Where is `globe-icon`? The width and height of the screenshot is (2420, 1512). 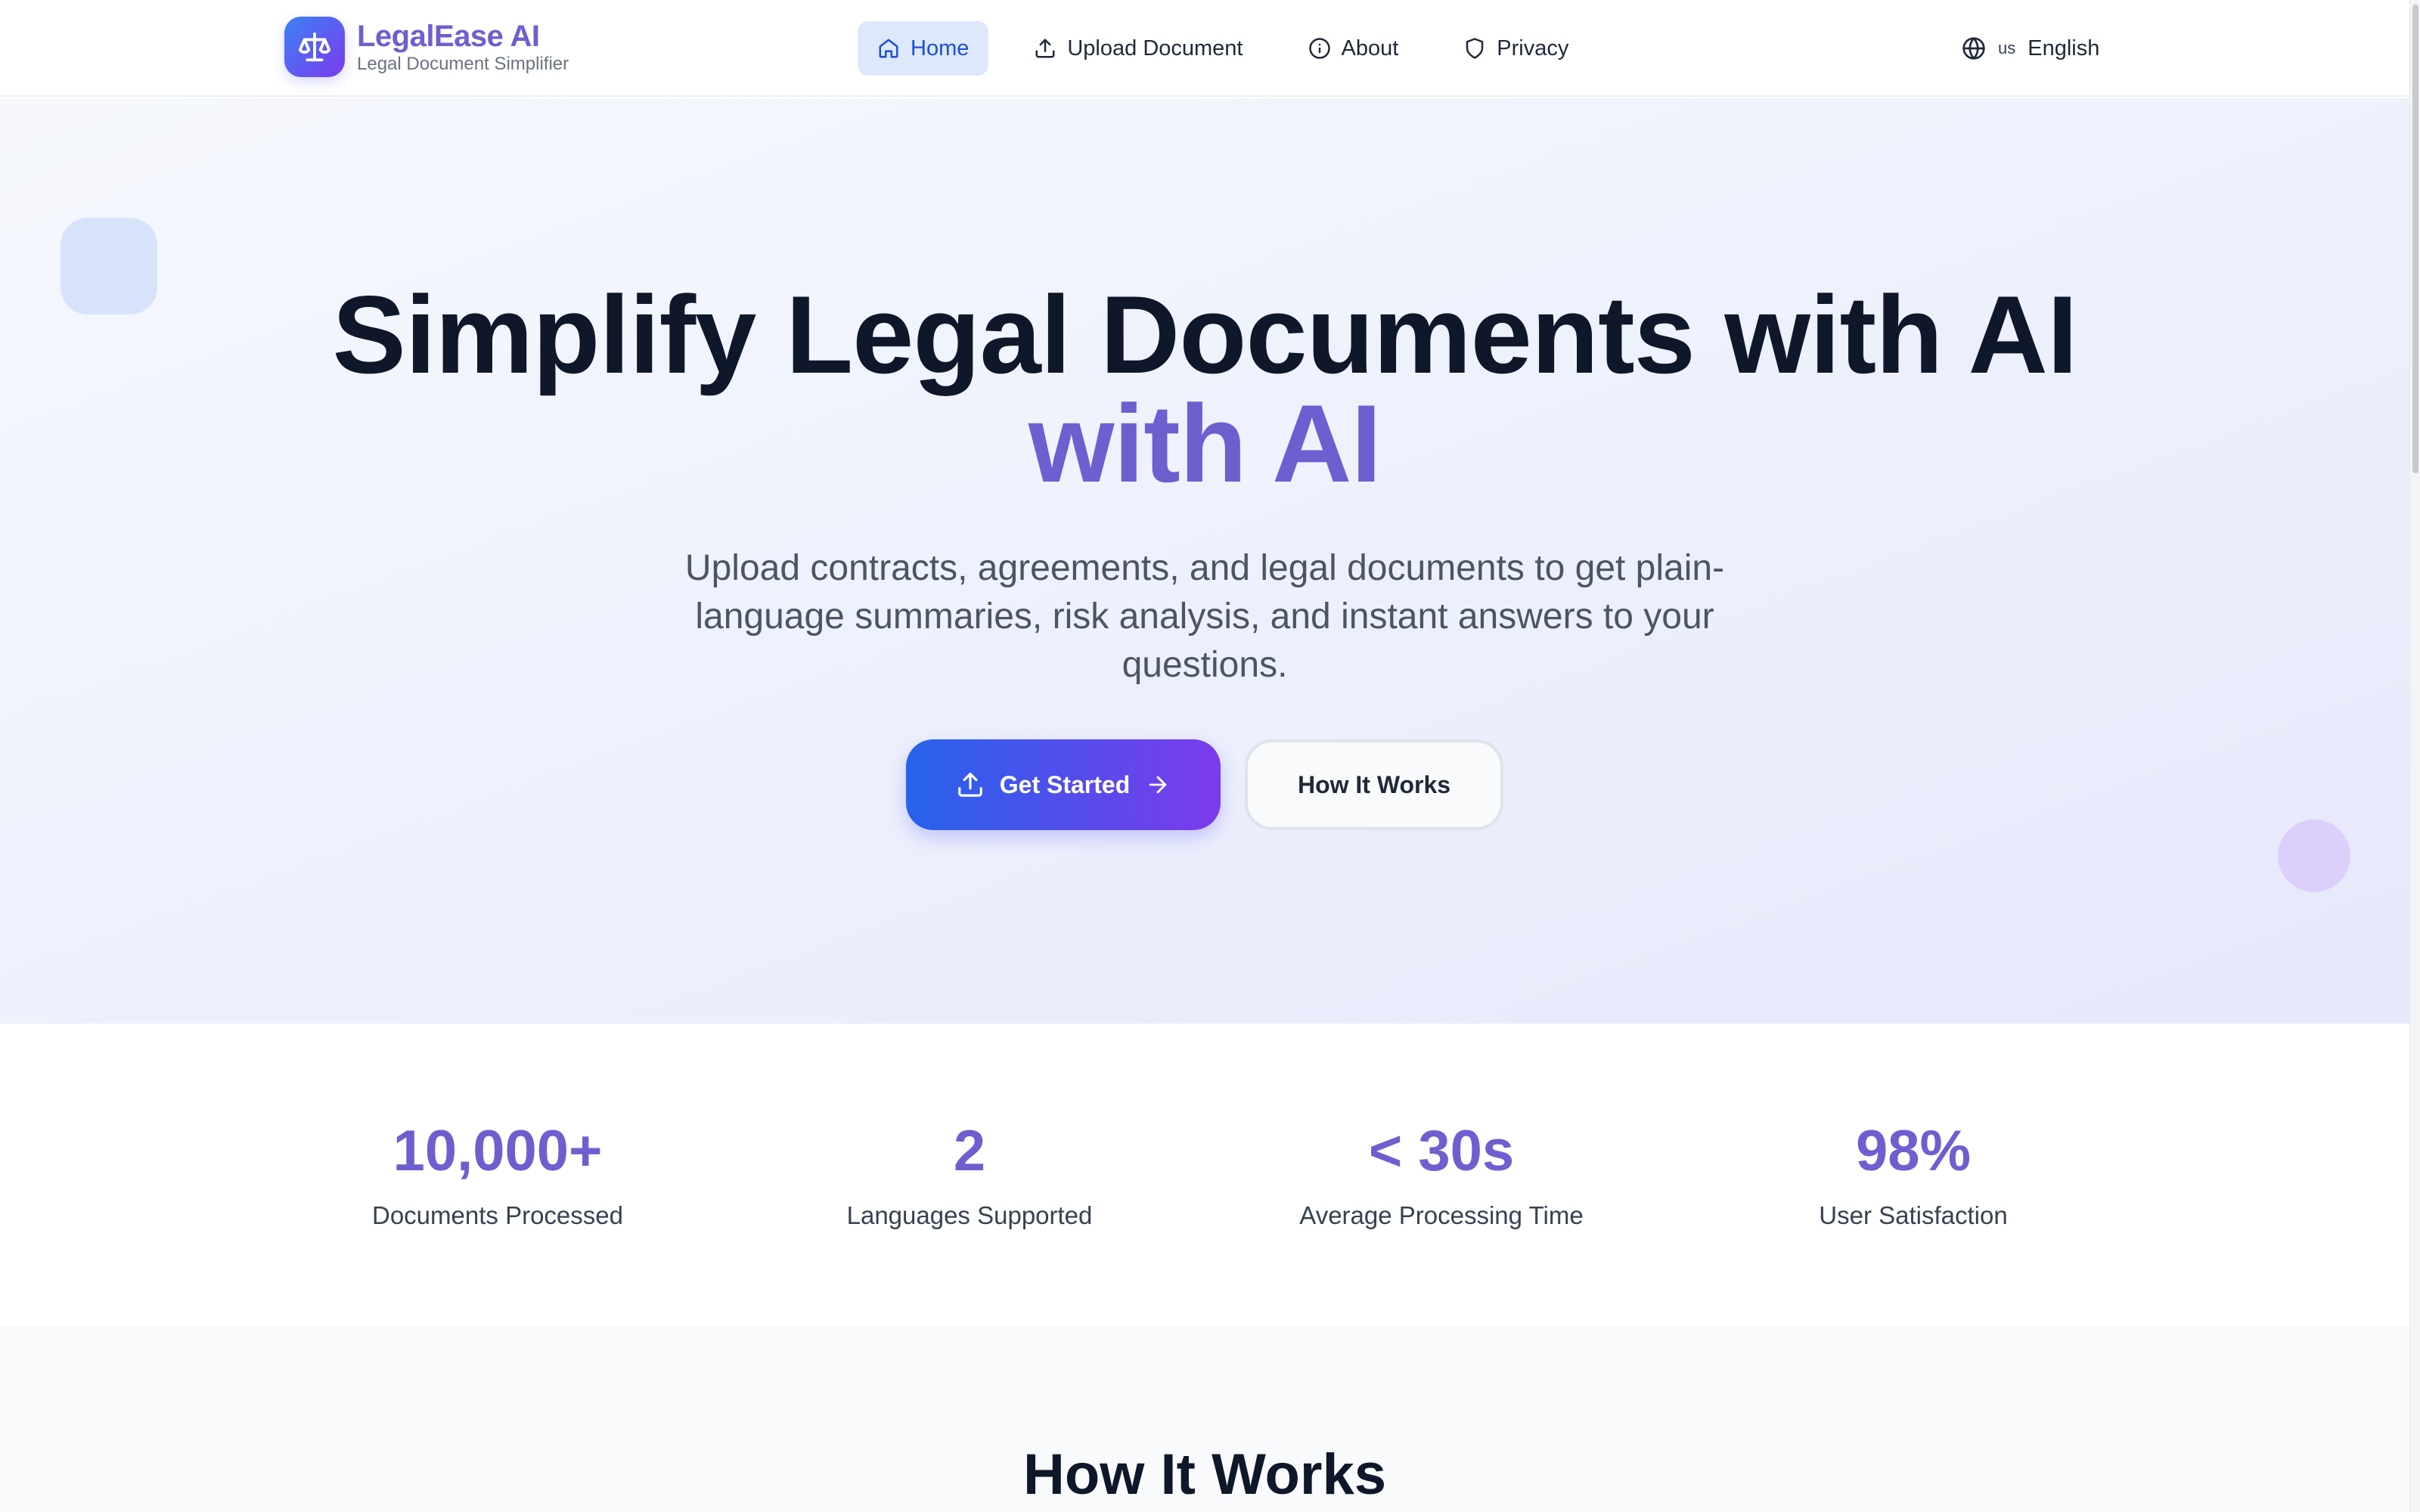 globe-icon is located at coordinates (1974, 48).